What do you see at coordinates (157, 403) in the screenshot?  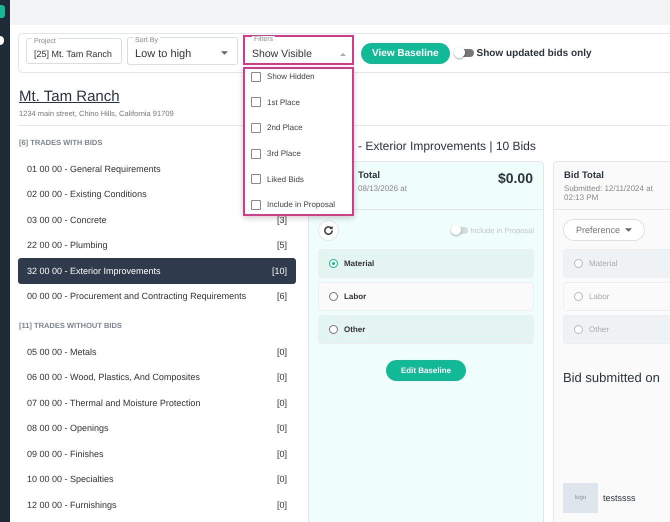 I see `trade-item: 07 00 00 - Thermal and Moisture Protection [0]` at bounding box center [157, 403].